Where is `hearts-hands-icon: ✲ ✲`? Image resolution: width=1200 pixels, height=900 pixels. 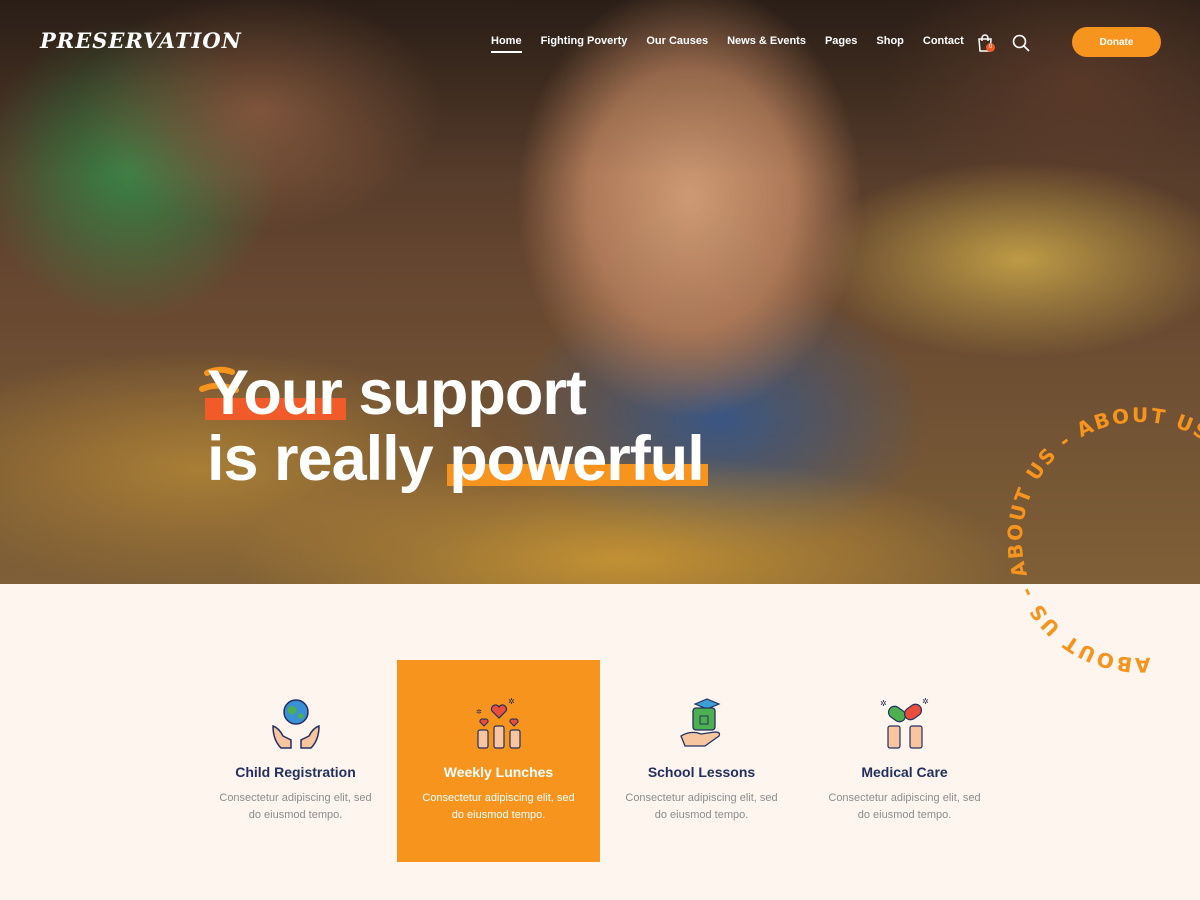
hearts-hands-icon: ✲ ✲ is located at coordinates (499, 723).